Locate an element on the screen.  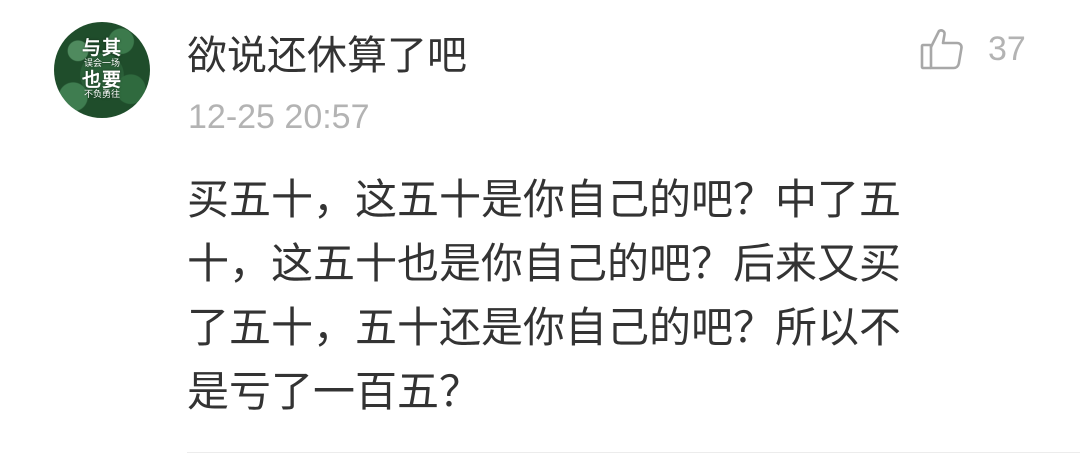
comment-content-line: 十，这五十也是你自己的吧？后来又买 is located at coordinates (544, 263).